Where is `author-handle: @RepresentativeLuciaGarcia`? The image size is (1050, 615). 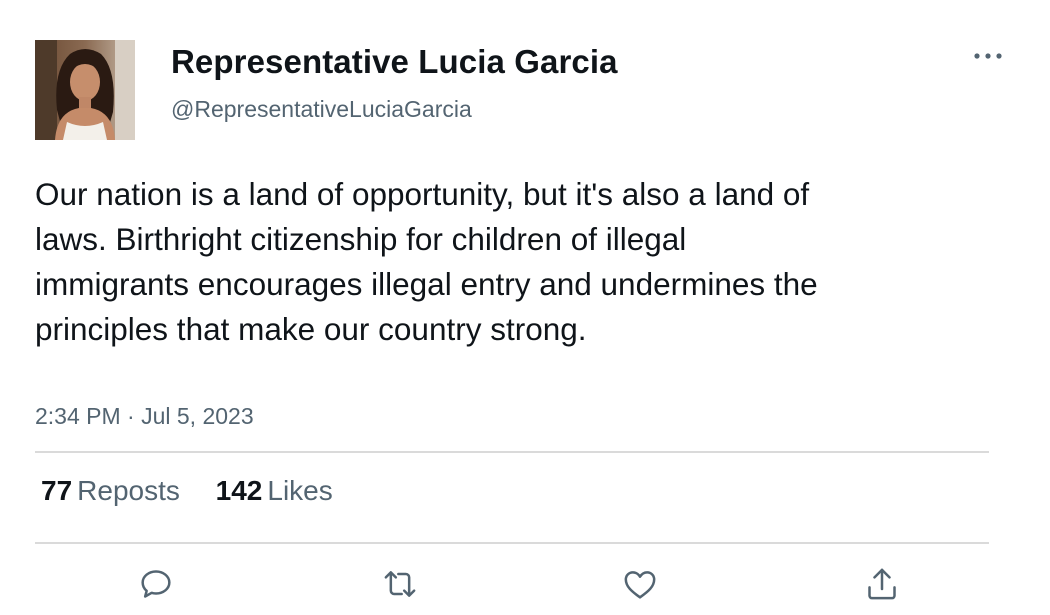 author-handle: @RepresentativeLuciaGarcia is located at coordinates (321, 109).